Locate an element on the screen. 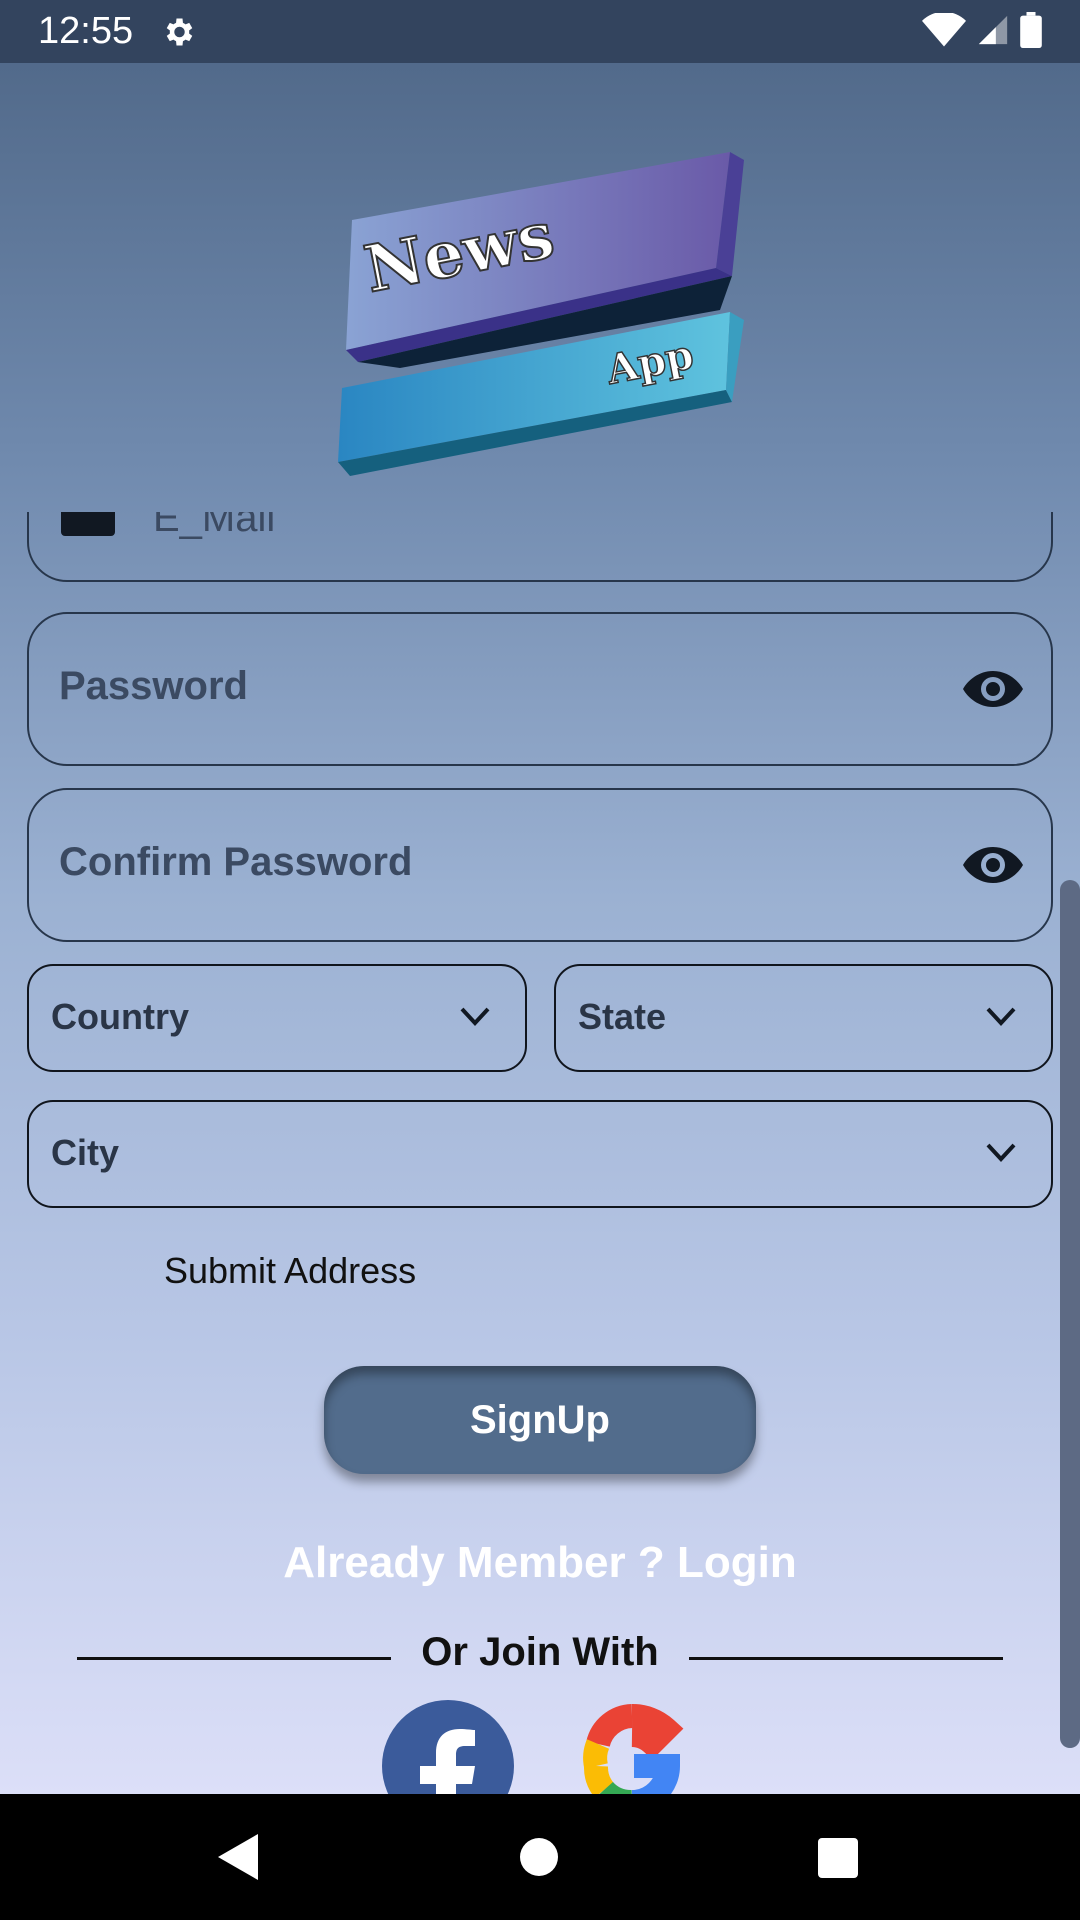 The width and height of the screenshot is (1080, 1920). home-icon is located at coordinates (539, 1857).